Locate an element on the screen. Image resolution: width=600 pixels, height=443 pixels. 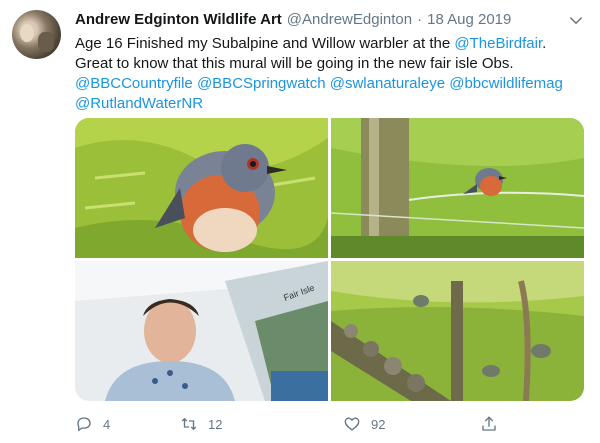
share-icon is located at coordinates (489, 423).